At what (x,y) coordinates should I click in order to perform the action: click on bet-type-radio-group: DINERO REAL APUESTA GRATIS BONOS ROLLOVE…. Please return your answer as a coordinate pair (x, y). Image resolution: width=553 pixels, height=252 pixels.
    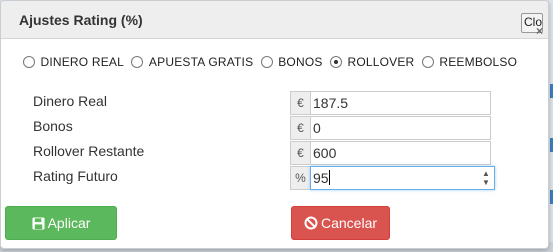
    Looking at the image, I should click on (271, 62).